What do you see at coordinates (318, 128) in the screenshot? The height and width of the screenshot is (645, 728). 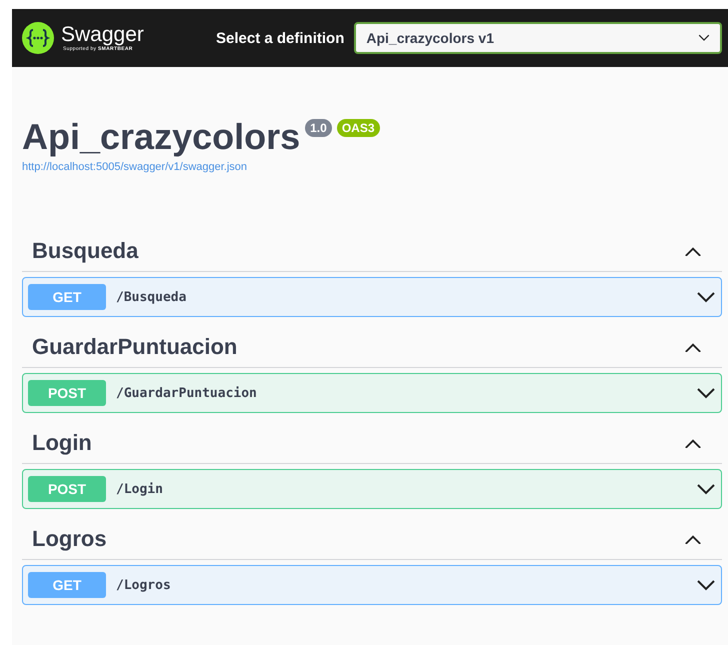 I see `version-badge: 1.0` at bounding box center [318, 128].